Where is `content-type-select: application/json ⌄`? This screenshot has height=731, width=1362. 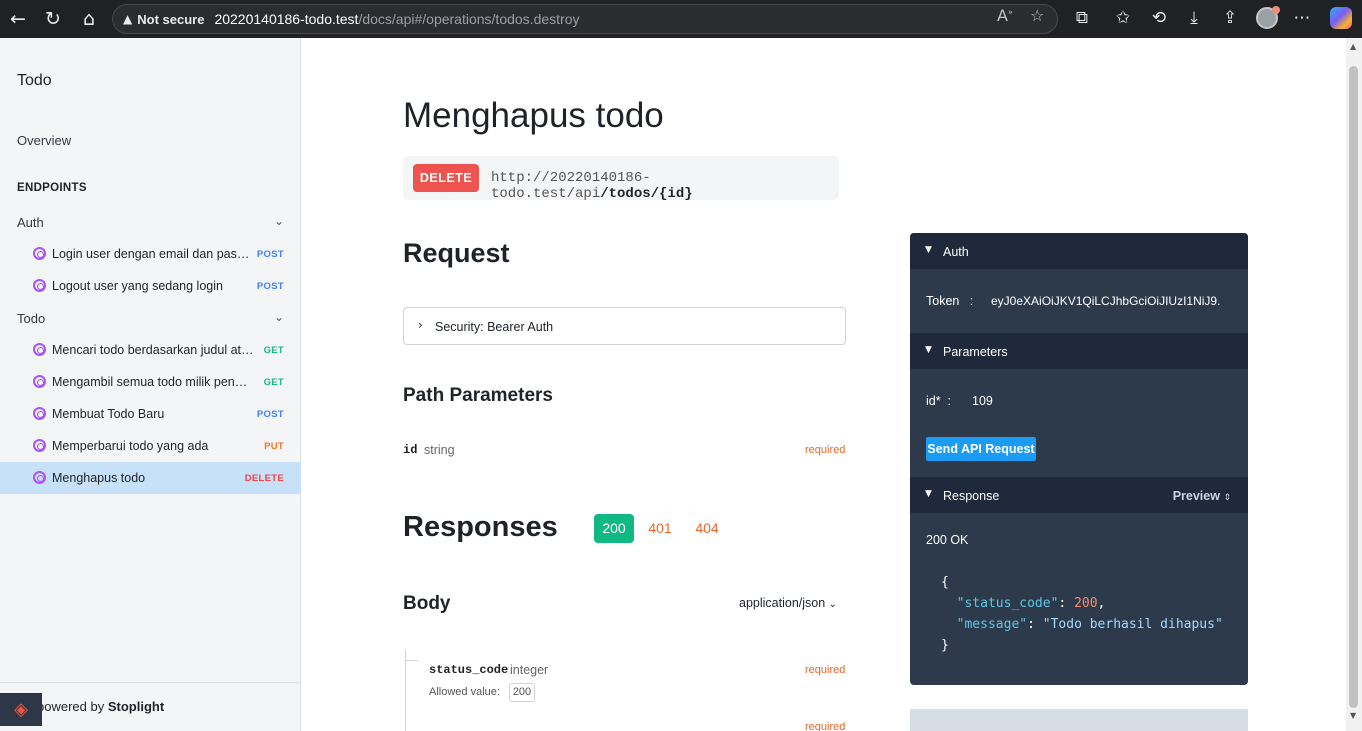 content-type-select: application/json ⌄ is located at coordinates (788, 603).